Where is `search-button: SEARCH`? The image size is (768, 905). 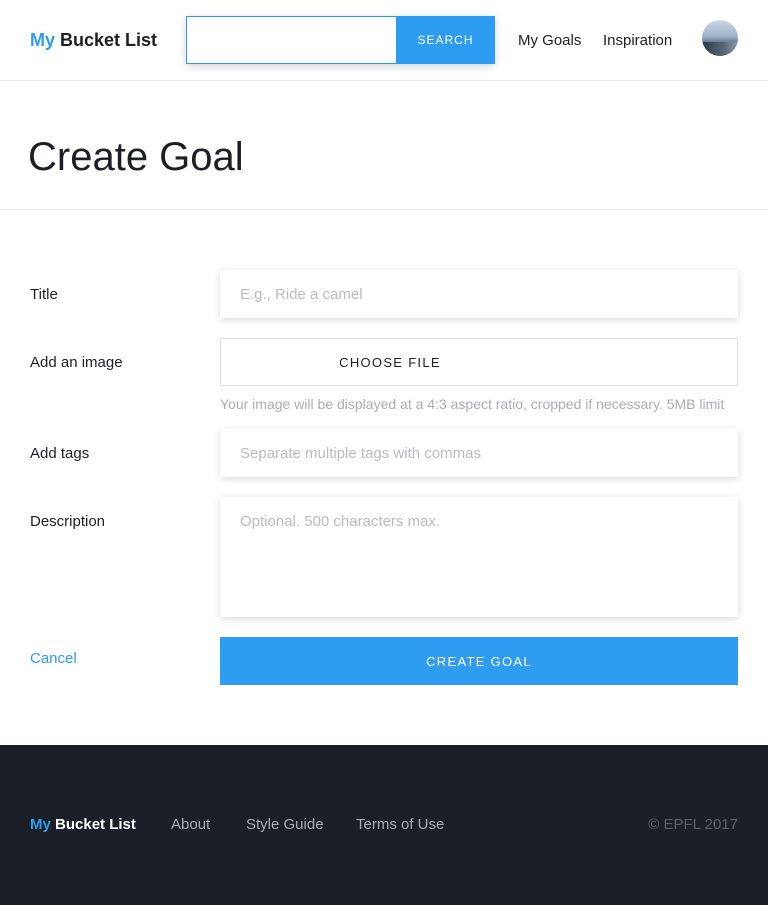
search-button: SEARCH is located at coordinates (445, 40).